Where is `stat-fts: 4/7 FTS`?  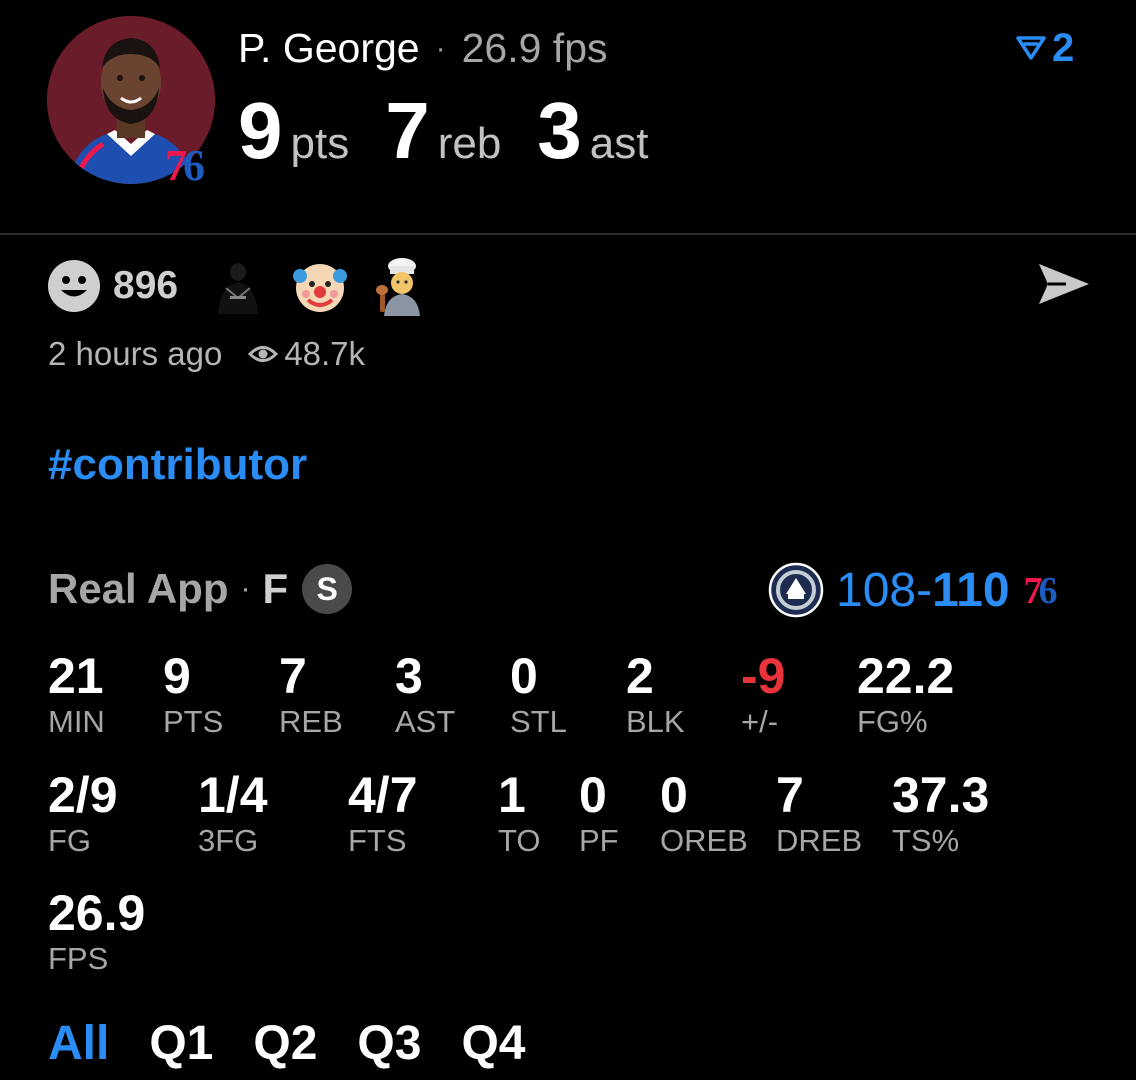 stat-fts: 4/7 FTS is located at coordinates (383, 813).